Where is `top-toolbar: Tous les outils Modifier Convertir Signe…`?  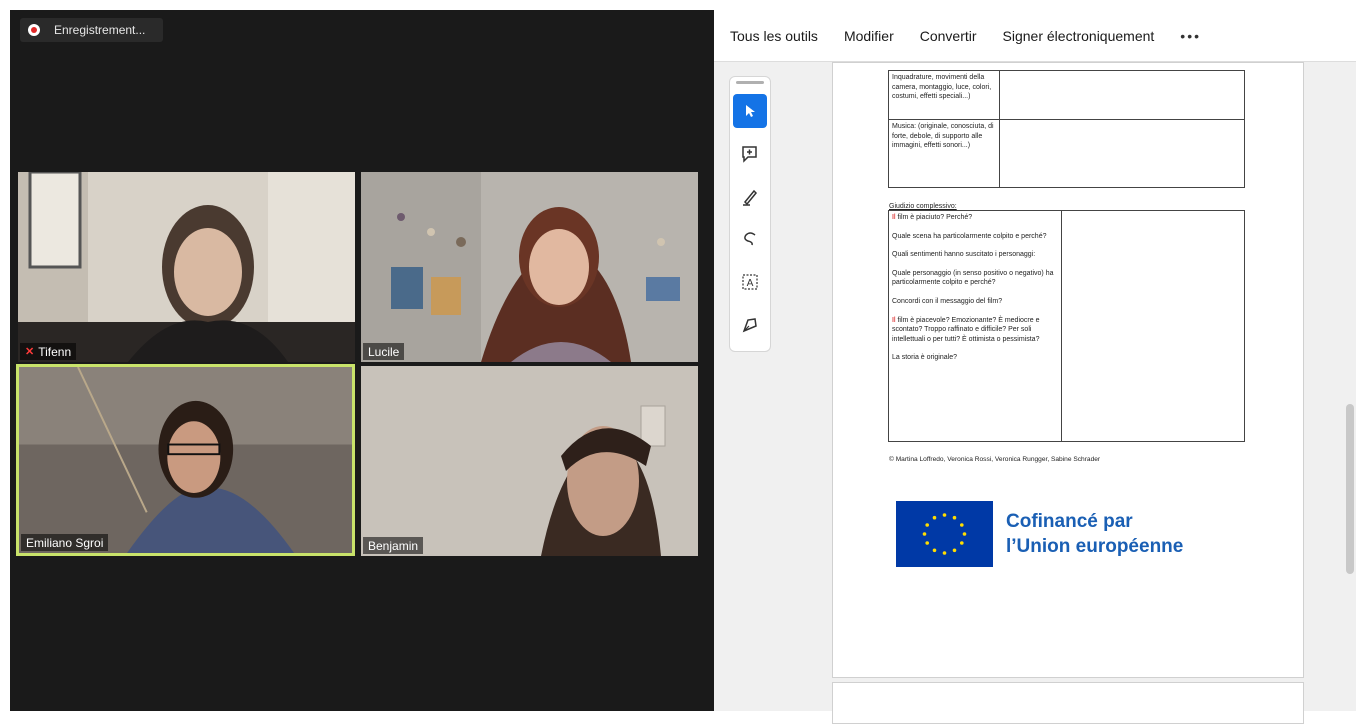 top-toolbar: Tous les outils Modifier Convertir Signe… is located at coordinates (1035, 36).